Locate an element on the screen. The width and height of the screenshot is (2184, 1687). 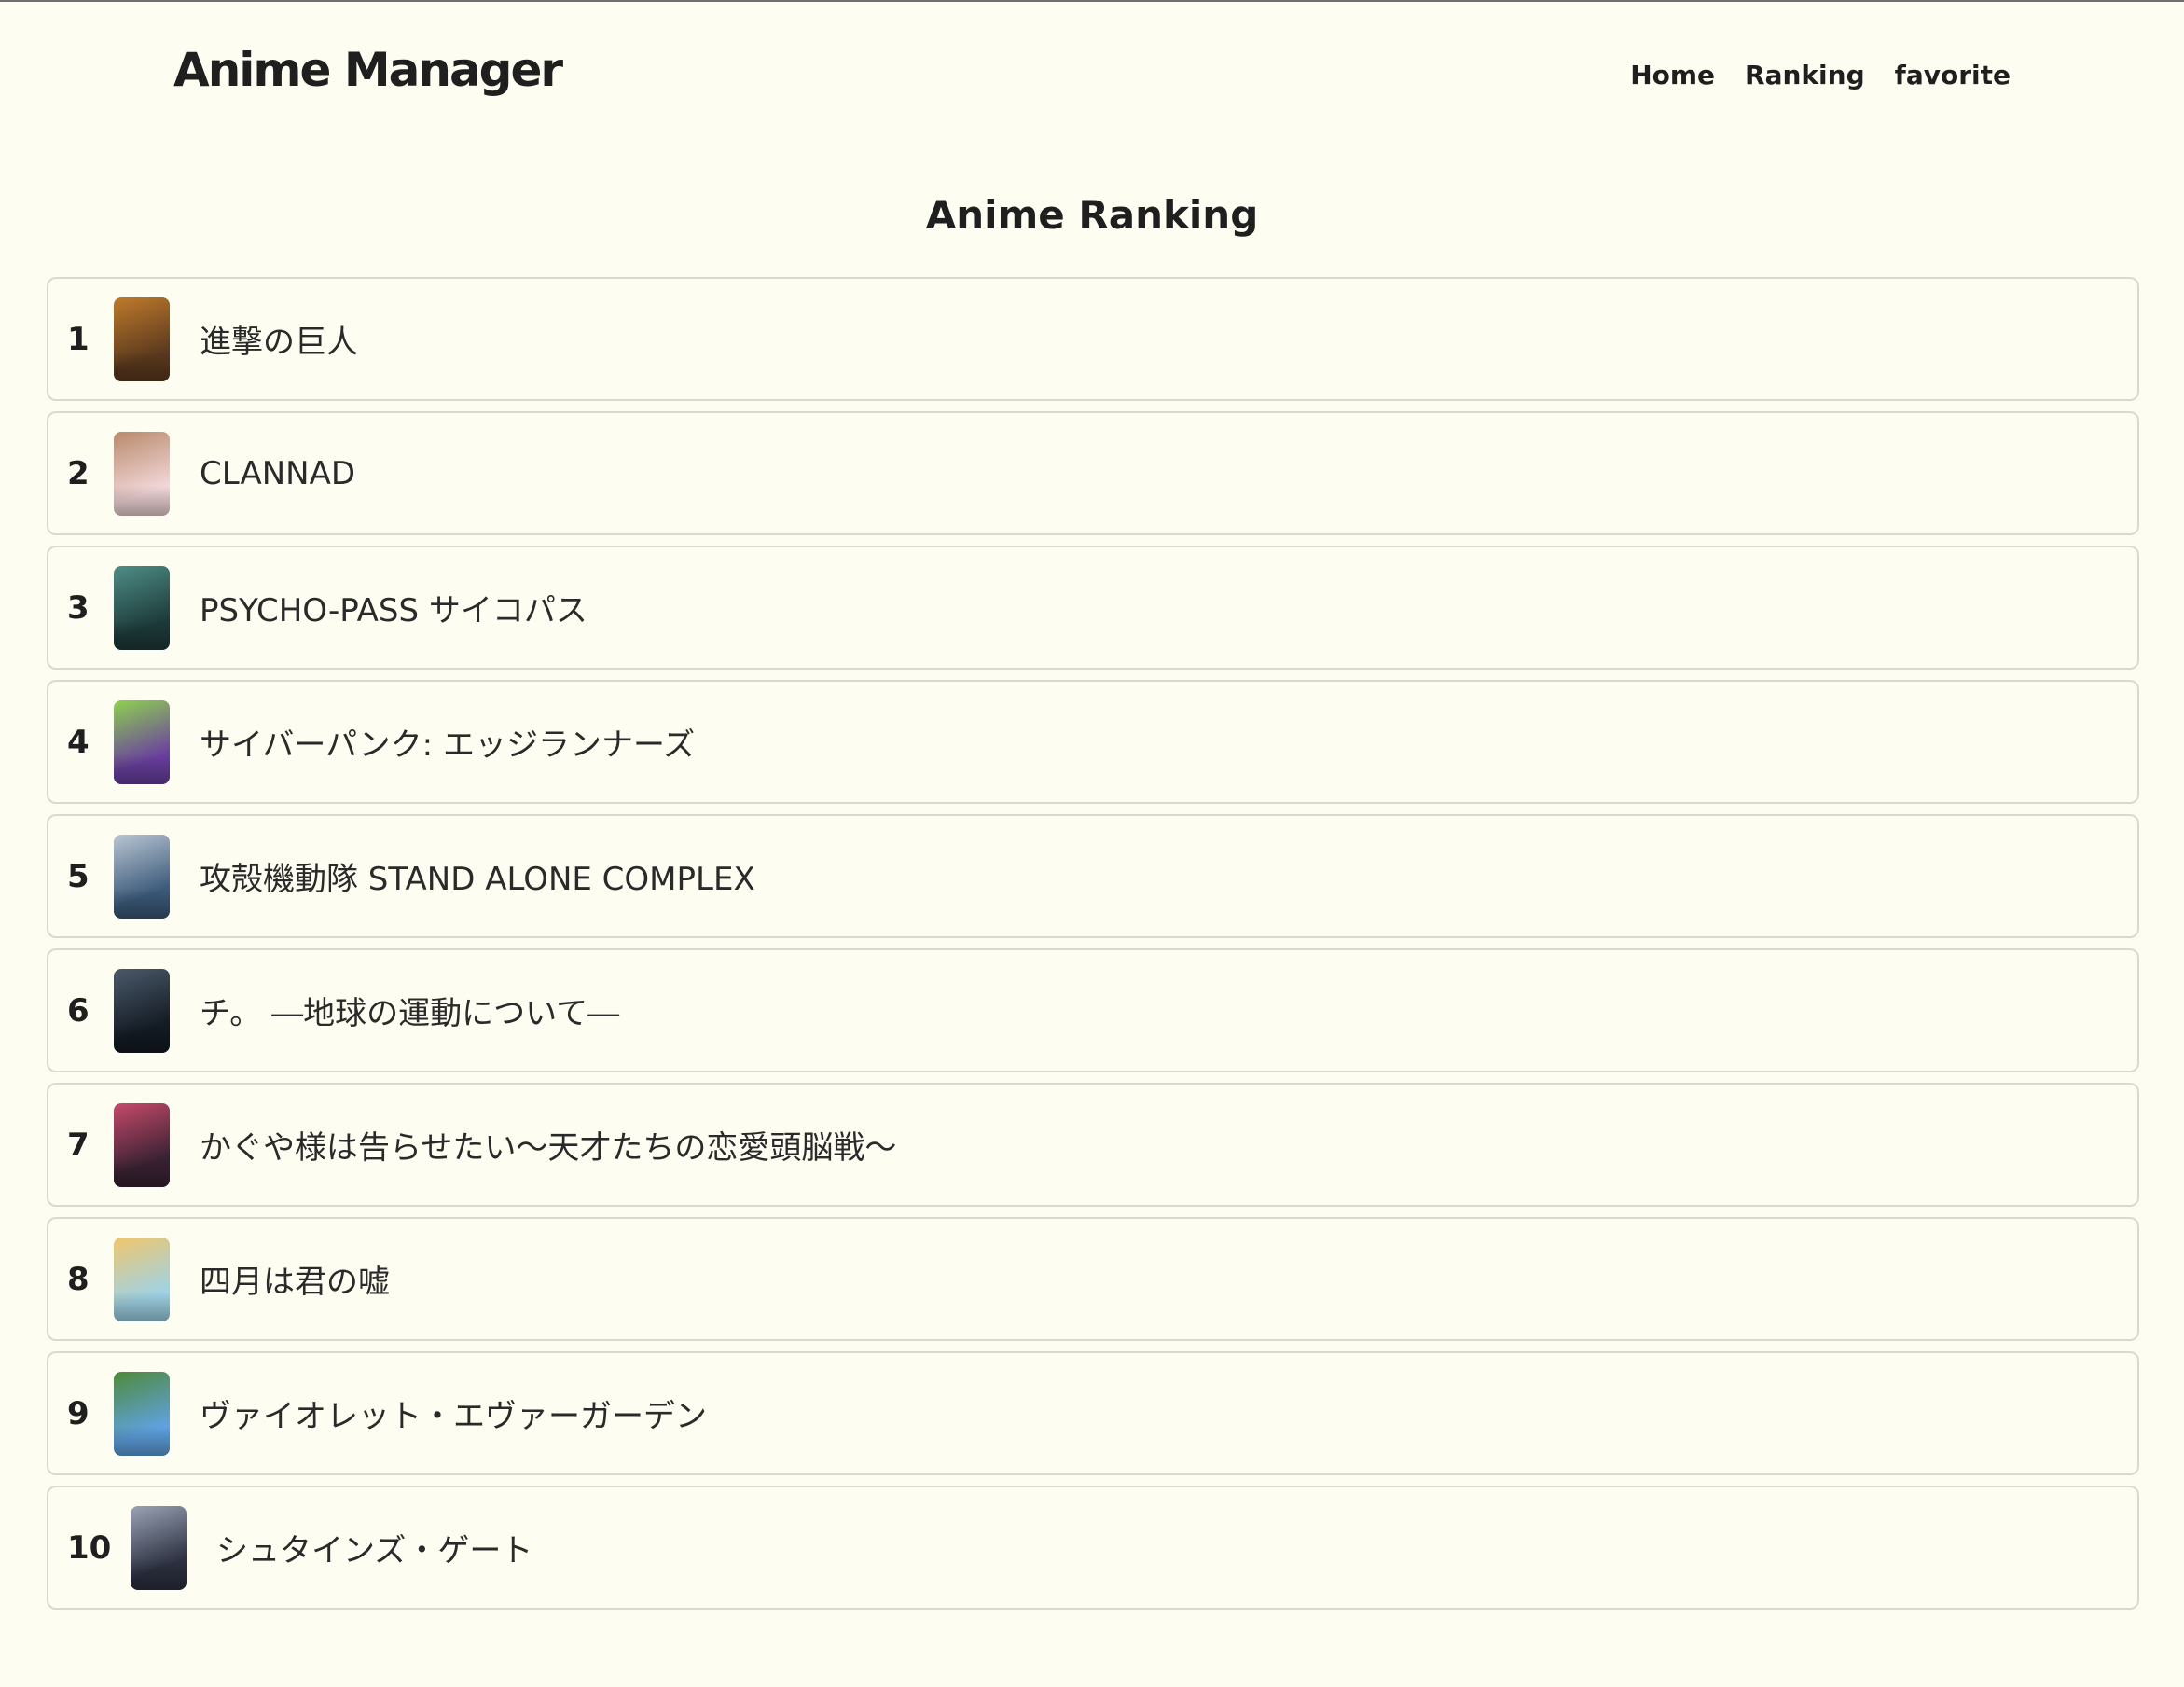
rank-number: 7 is located at coordinates (78, 1145).